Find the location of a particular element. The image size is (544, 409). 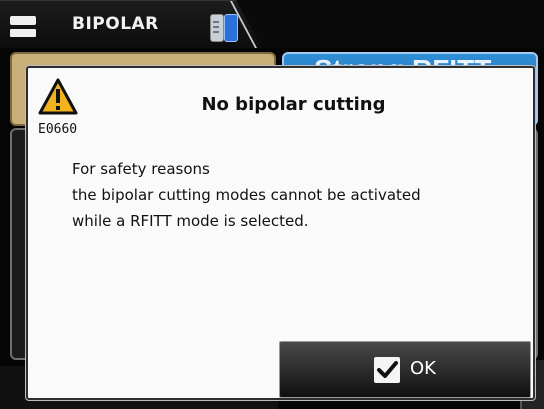

error-code: E0660 is located at coordinates (58, 129).